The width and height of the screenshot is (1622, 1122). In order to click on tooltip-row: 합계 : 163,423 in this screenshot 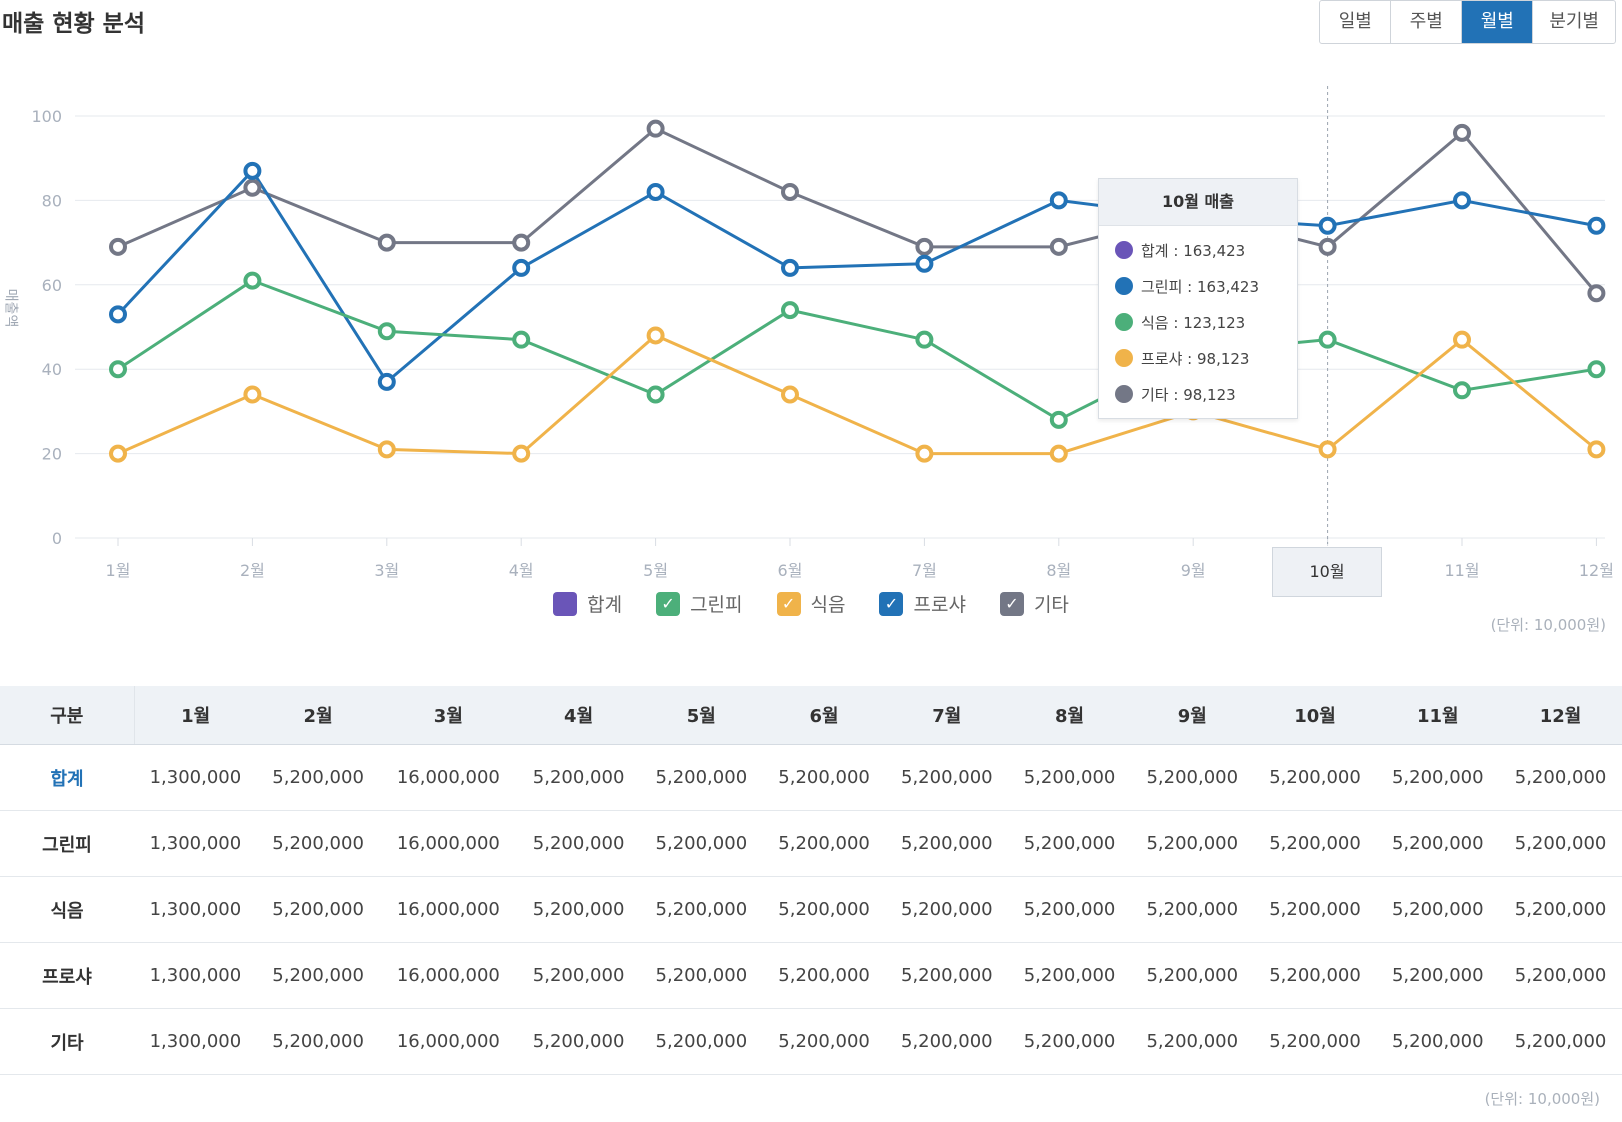, I will do `click(1198, 250)`.